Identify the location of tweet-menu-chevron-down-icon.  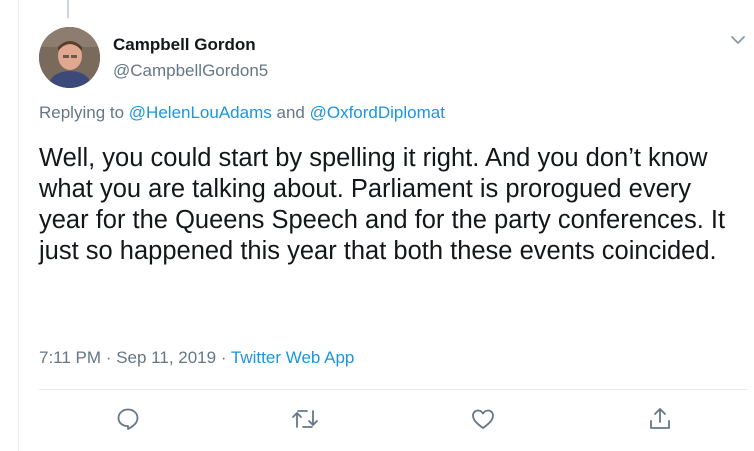
(738, 40).